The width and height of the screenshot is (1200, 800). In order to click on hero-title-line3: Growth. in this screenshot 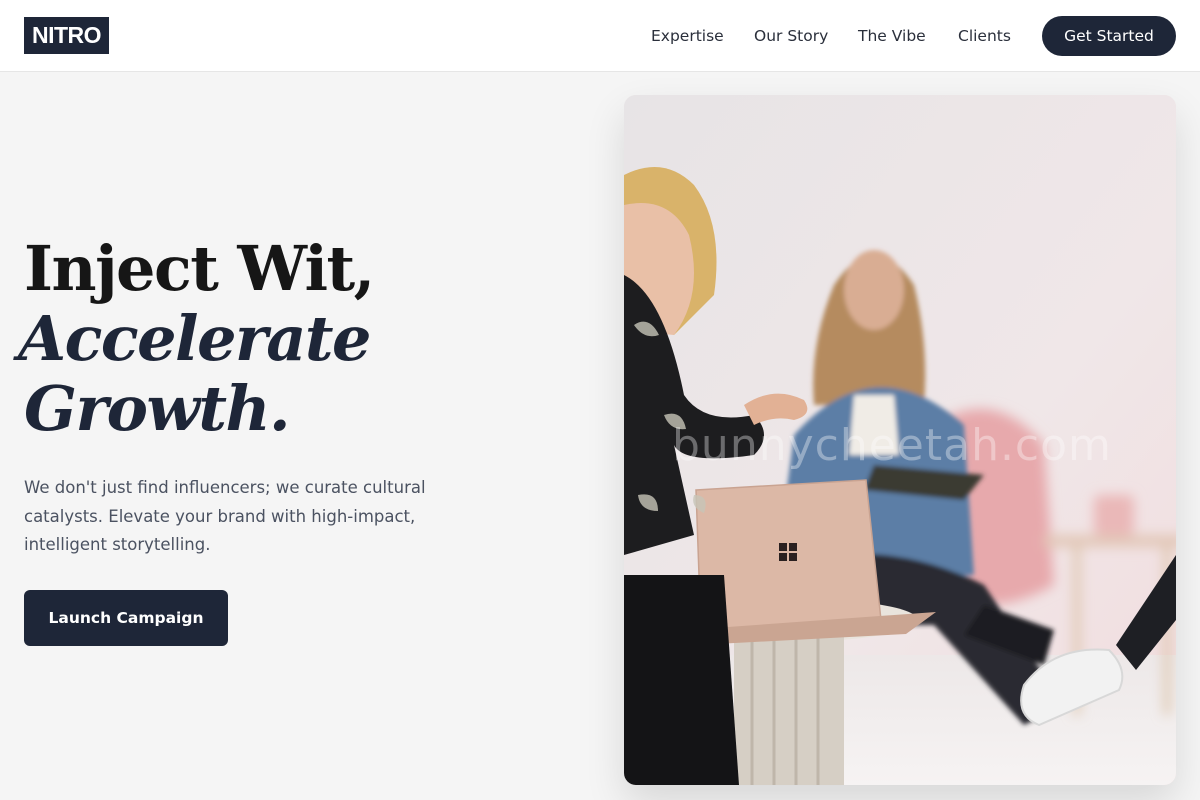, I will do `click(157, 408)`.